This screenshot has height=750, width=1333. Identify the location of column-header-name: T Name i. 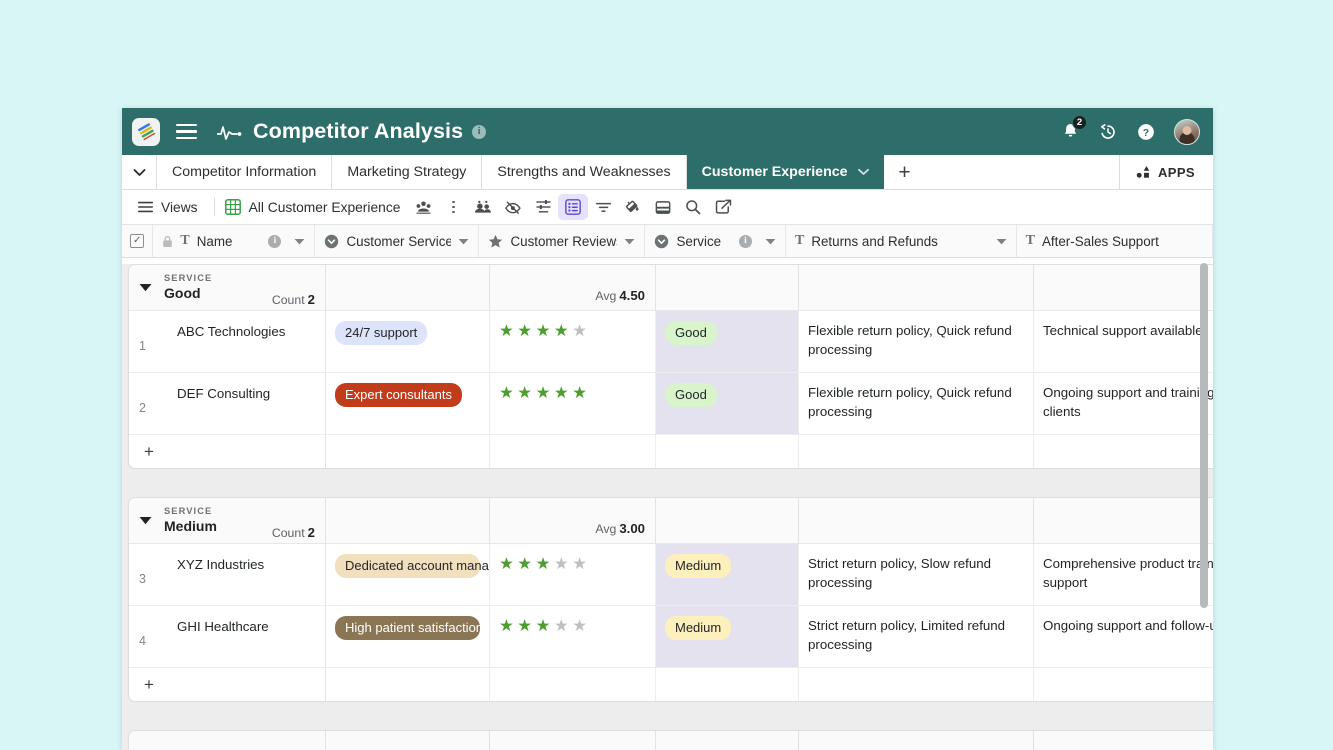
(234, 241).